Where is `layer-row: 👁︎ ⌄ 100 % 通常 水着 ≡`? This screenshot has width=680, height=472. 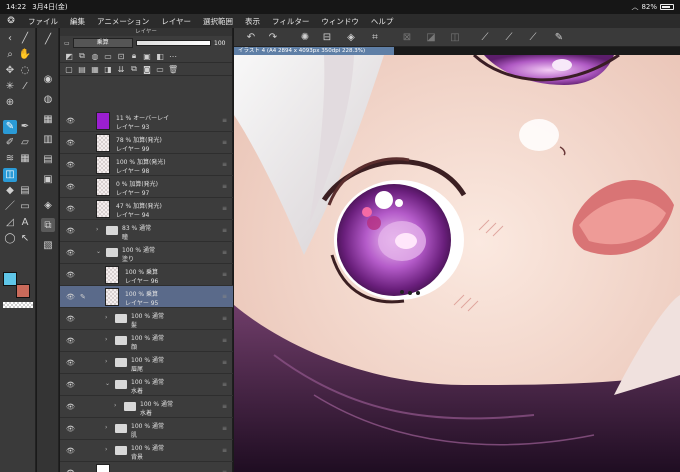
layer-row: 👁︎ ⌄ 100 % 通常 水着 ≡ is located at coordinates (146, 385).